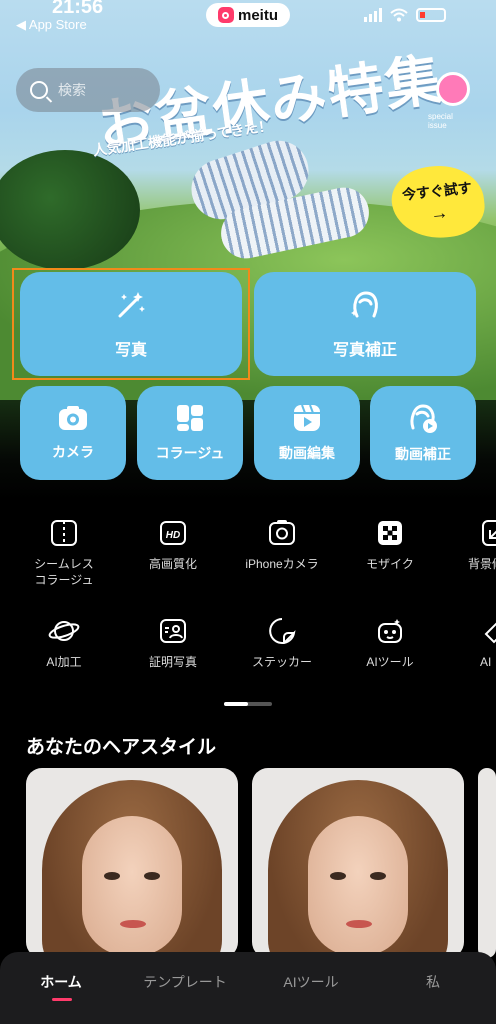 The image size is (496, 1024). Describe the element at coordinates (390, 533) in the screenshot. I see `mosaic-icon` at that location.